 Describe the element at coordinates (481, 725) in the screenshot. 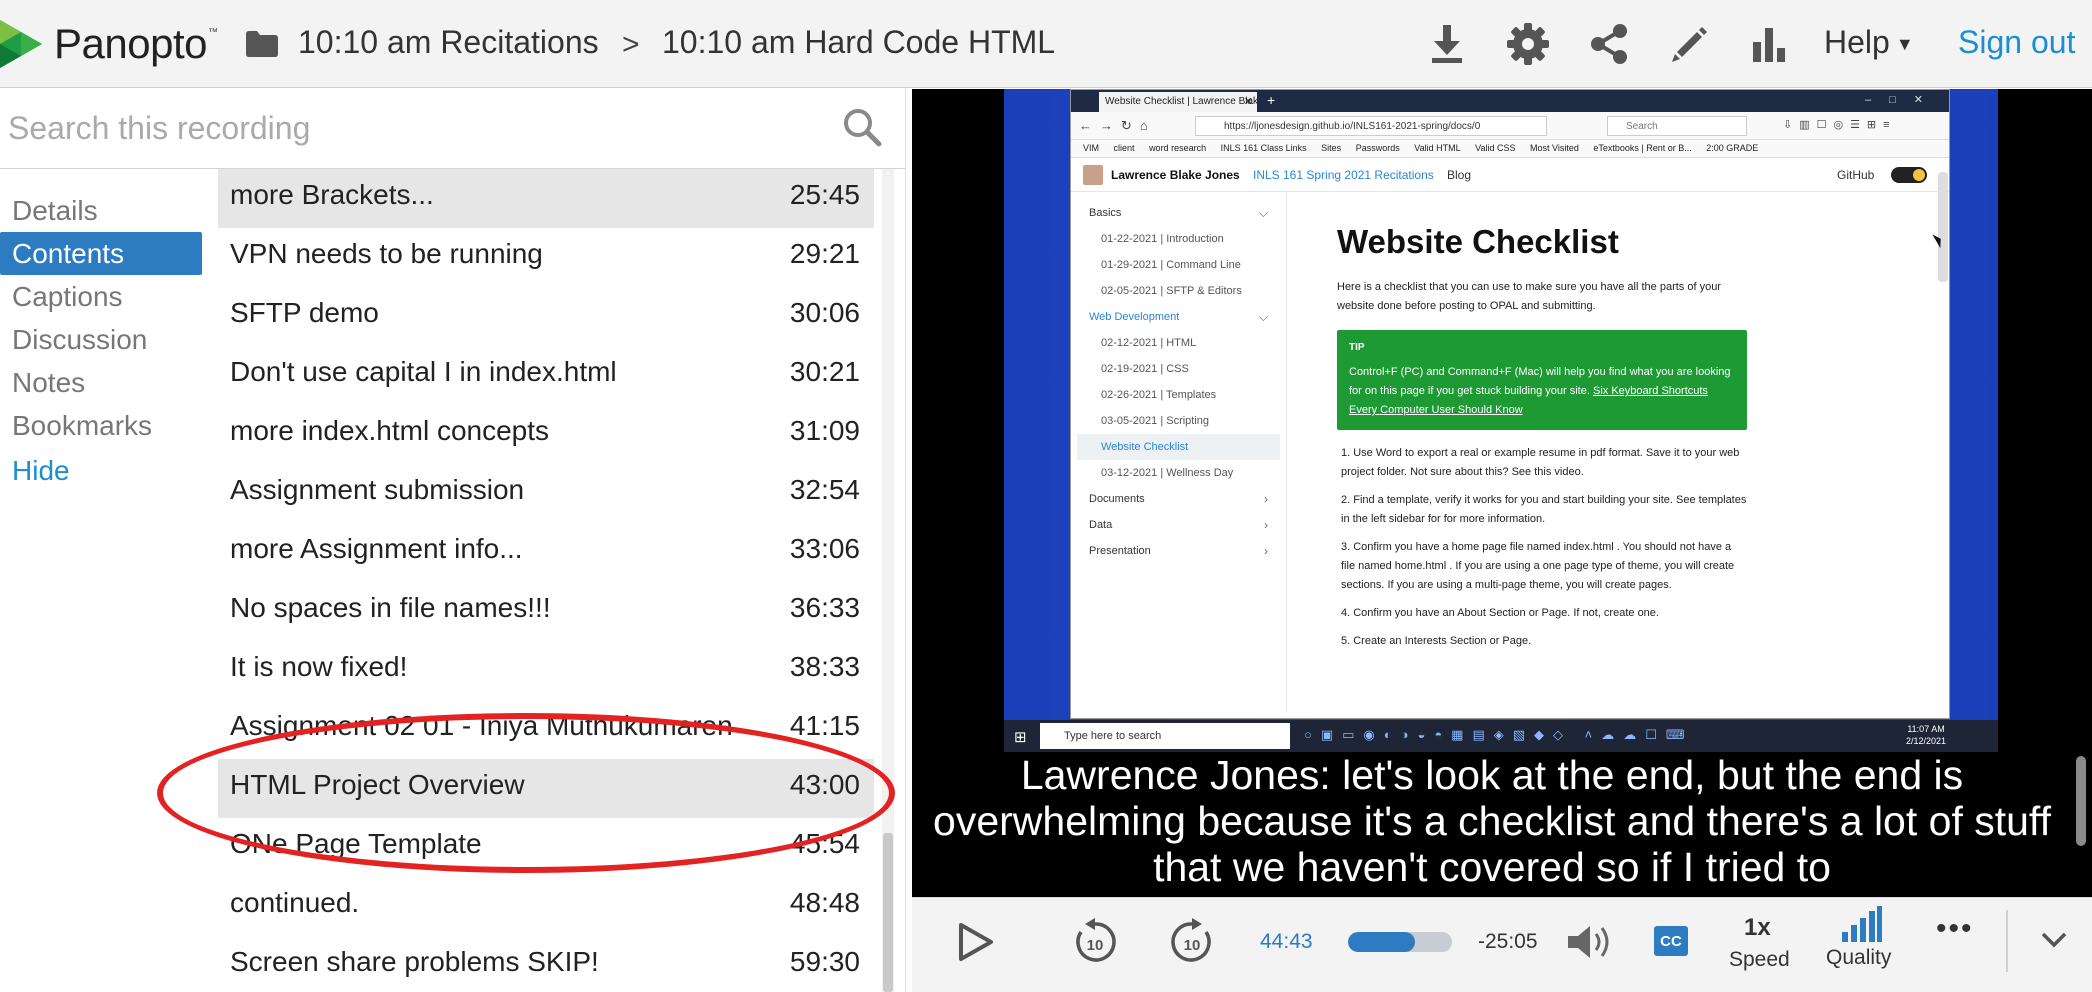

I see `entry-title: Assignment 02 01 - Iniya Muthukumaren` at that location.